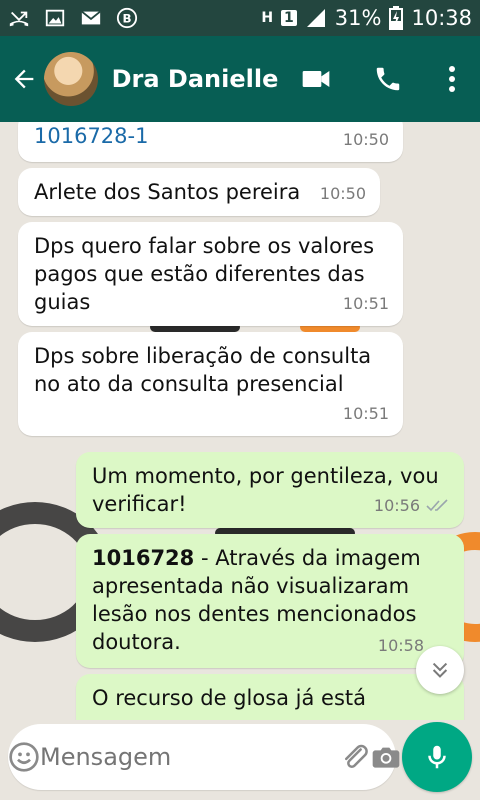 This screenshot has height=800, width=480. Describe the element at coordinates (210, 142) in the screenshot. I see `message-incoming: 1016728-1 10:50` at that location.